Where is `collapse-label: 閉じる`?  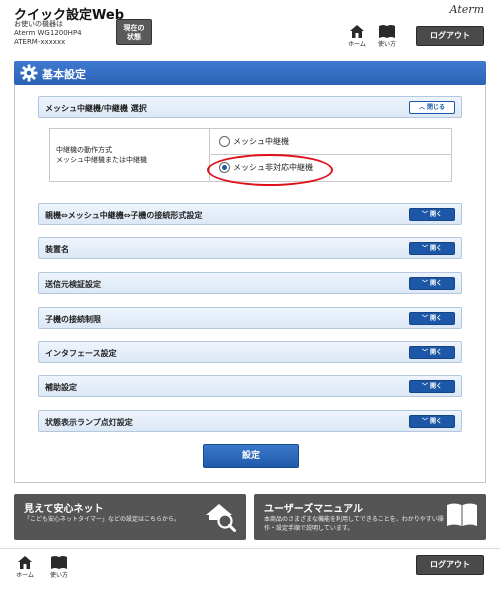 collapse-label: 閉じる is located at coordinates (436, 107).